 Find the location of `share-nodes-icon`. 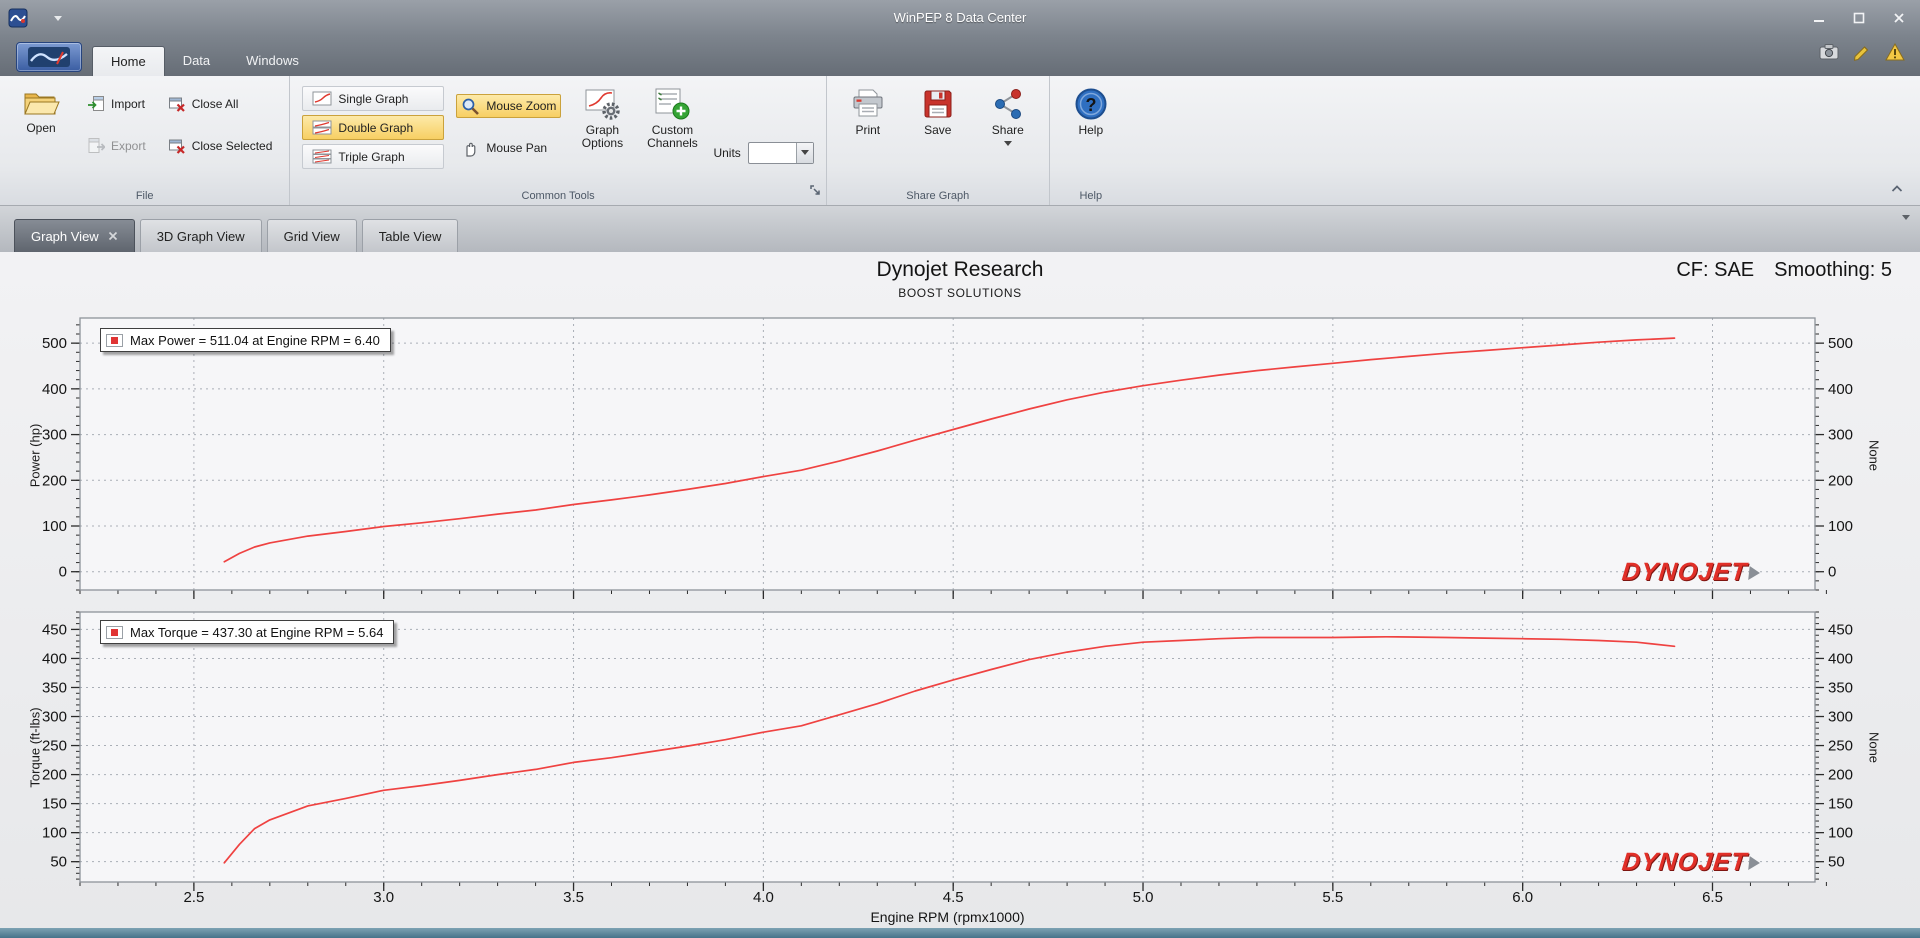

share-nodes-icon is located at coordinates (1007, 104).